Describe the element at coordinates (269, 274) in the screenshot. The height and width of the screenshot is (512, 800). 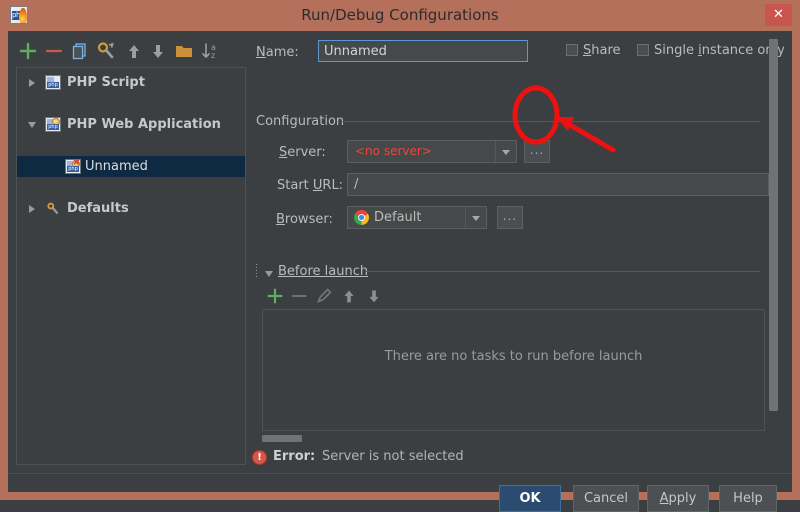
I see `before-launch-chevron-down-icon` at that location.